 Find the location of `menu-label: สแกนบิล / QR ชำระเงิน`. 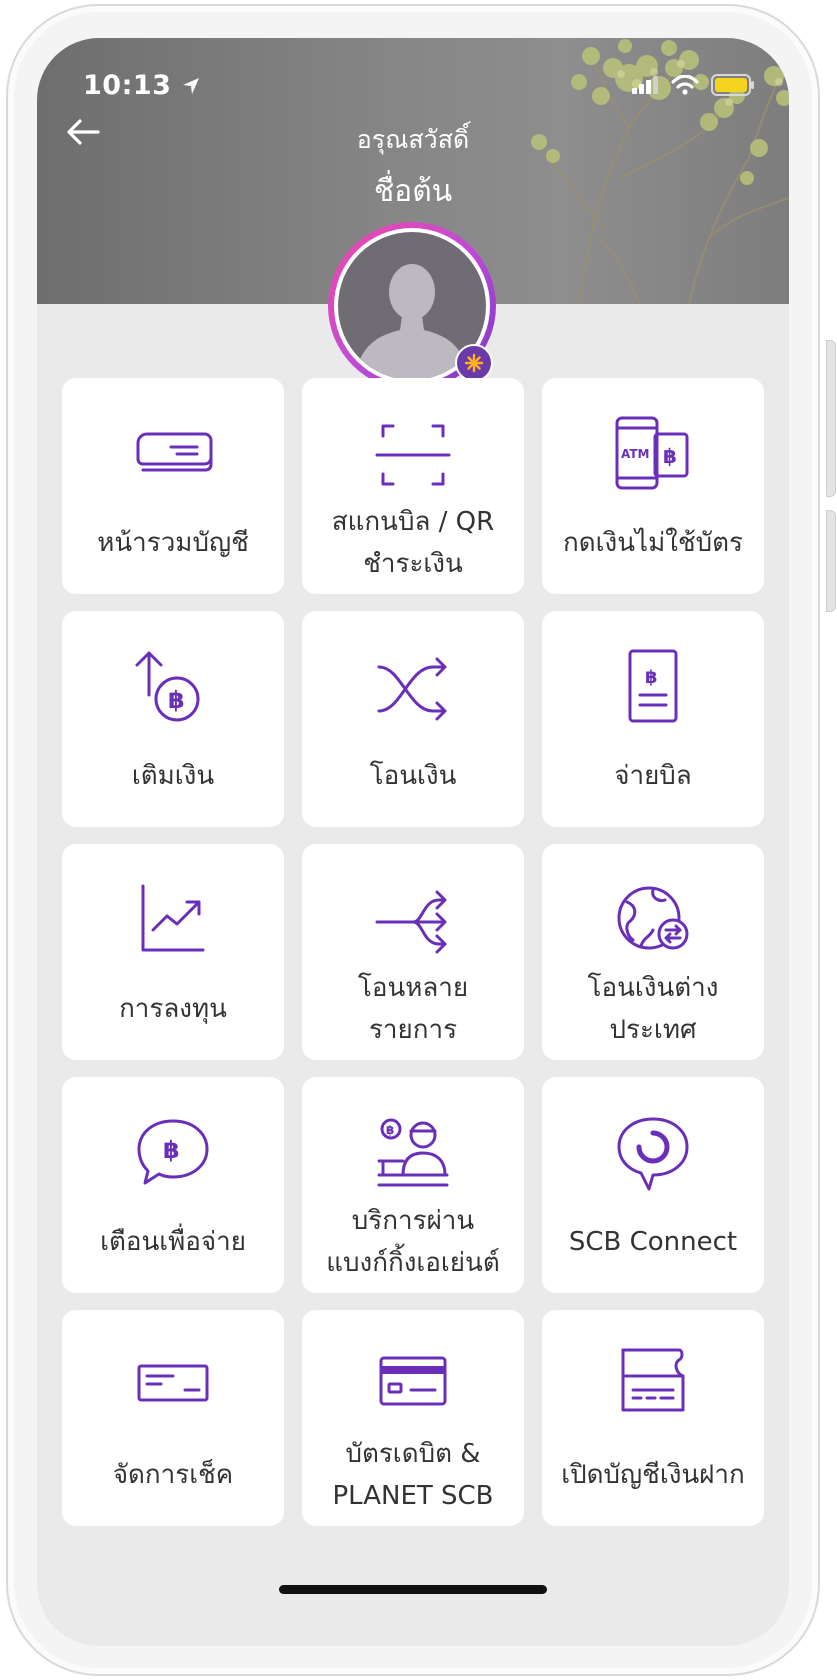

menu-label: สแกนบิล / QR ชำระเงิน is located at coordinates (413, 543).